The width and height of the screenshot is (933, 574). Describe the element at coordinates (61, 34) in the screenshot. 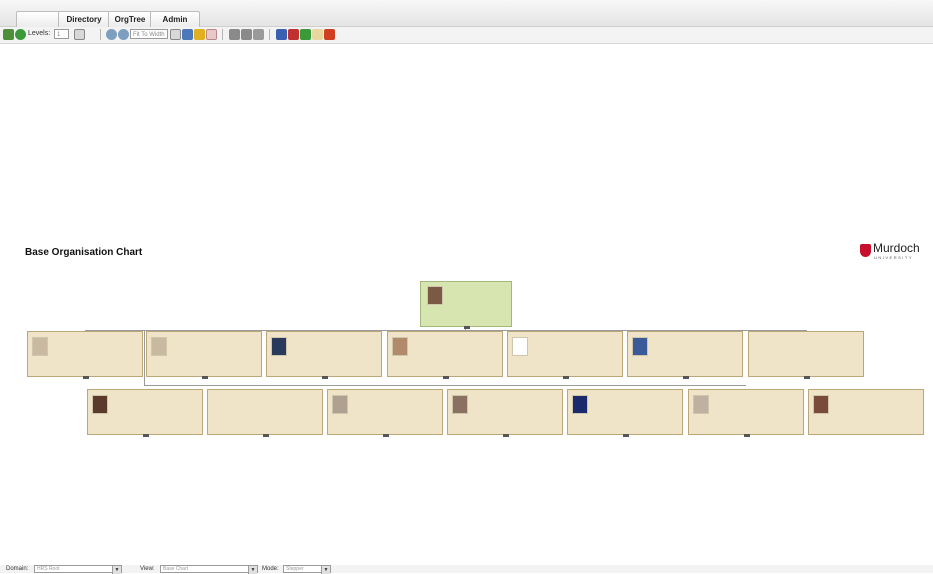

I see `levels-select: 1` at that location.